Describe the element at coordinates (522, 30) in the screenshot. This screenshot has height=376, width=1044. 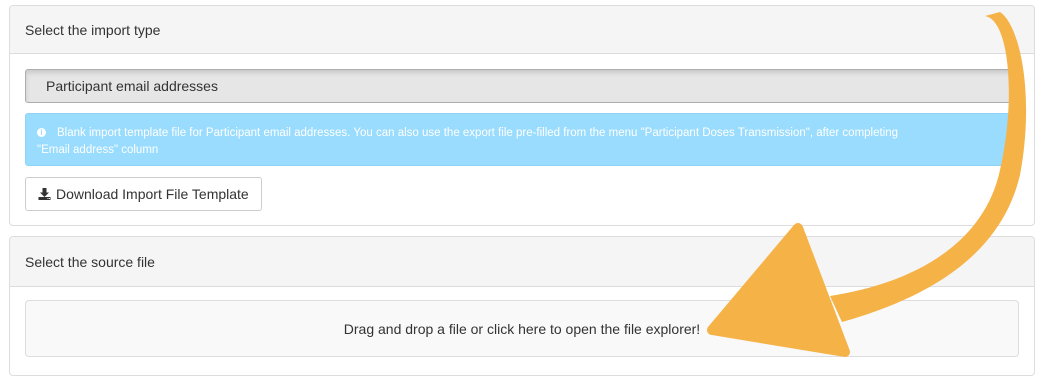
I see `import-type-heading: Select the import type` at that location.